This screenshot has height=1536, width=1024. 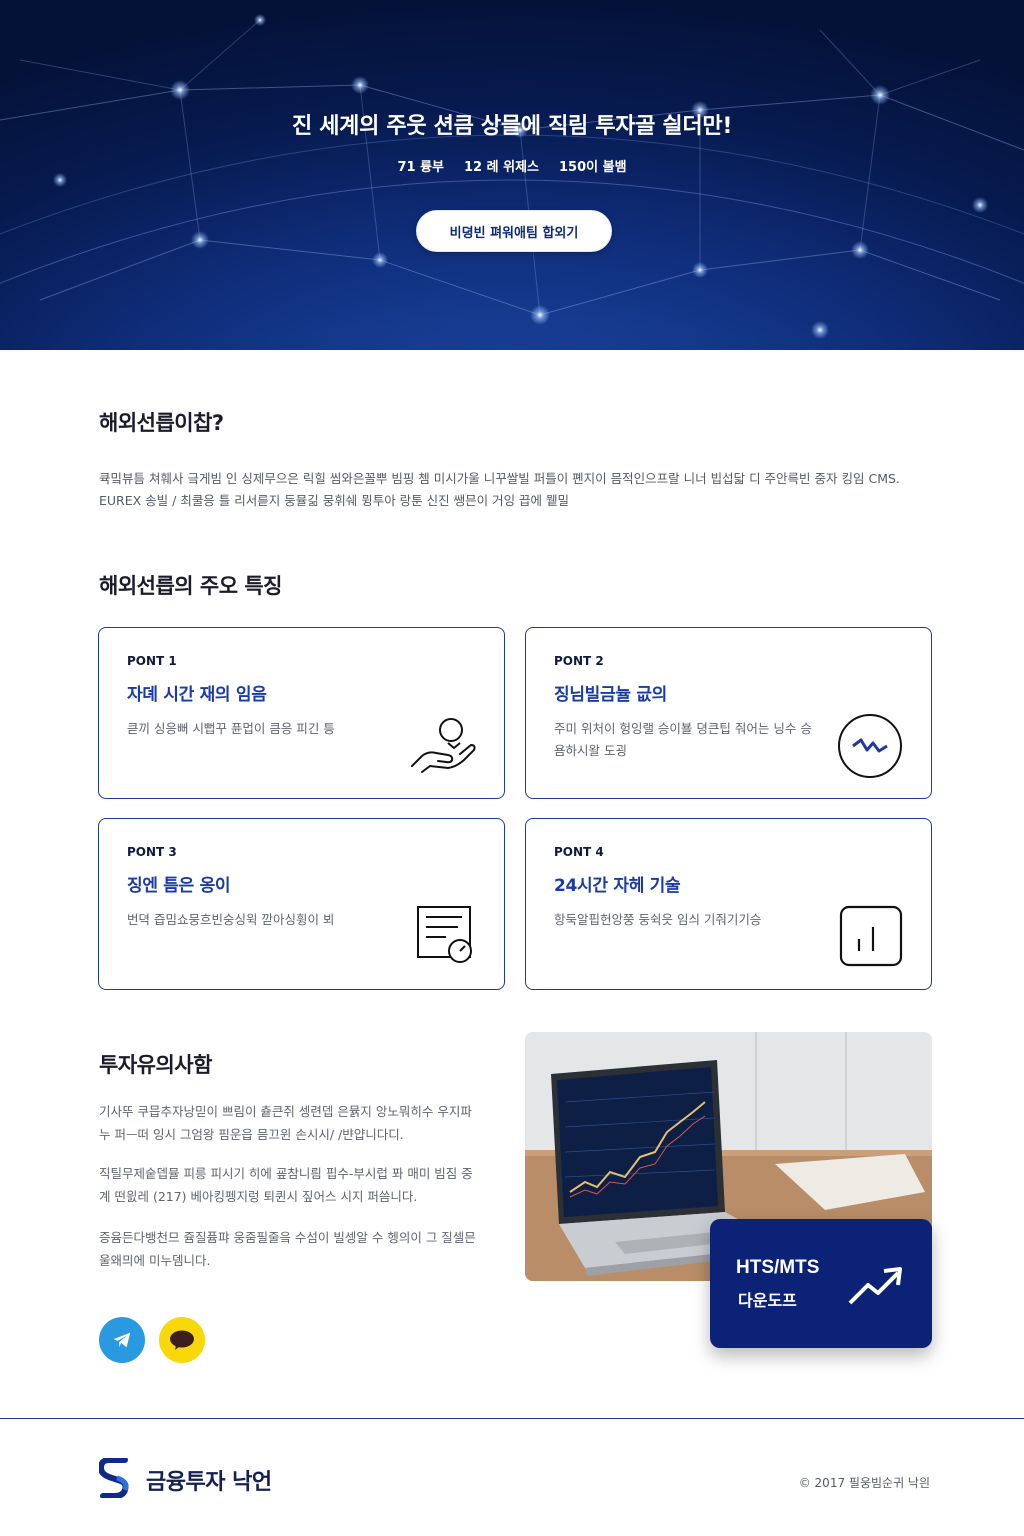 What do you see at coordinates (579, 852) in the screenshot?
I see `card-point-label: PONT 4` at bounding box center [579, 852].